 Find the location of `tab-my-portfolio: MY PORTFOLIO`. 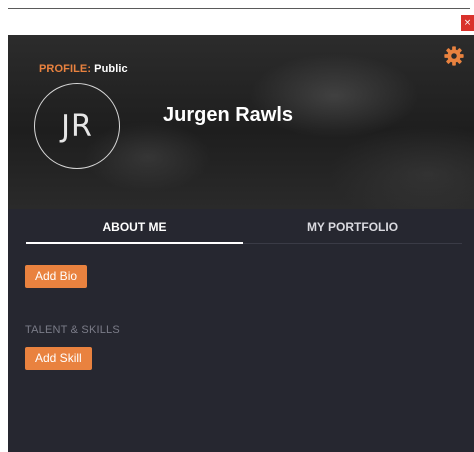

tab-my-portfolio: MY PORTFOLIO is located at coordinates (352, 227).